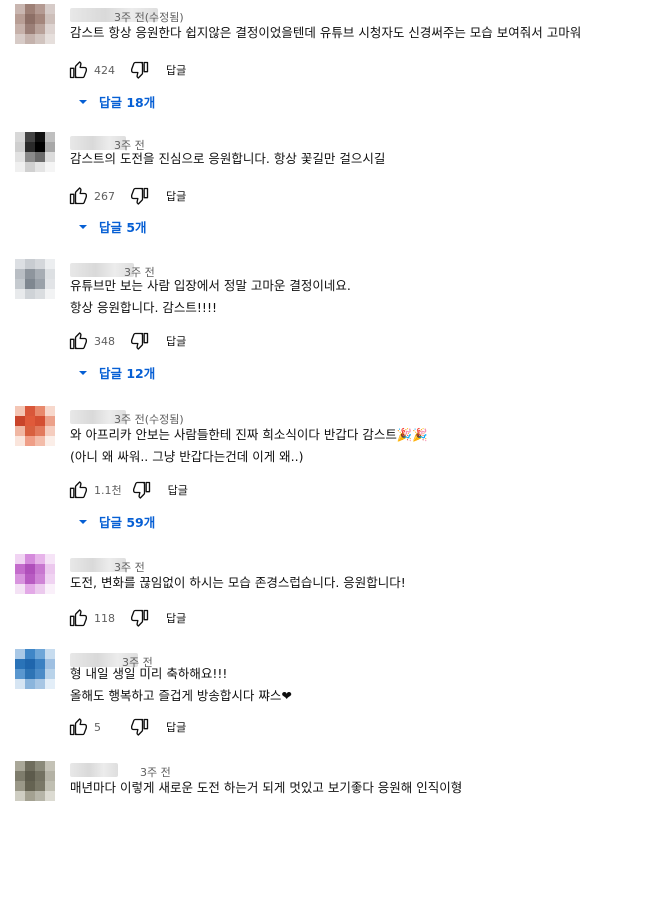  What do you see at coordinates (116, 372) in the screenshot?
I see `view-replies-button: 답글 12개` at bounding box center [116, 372].